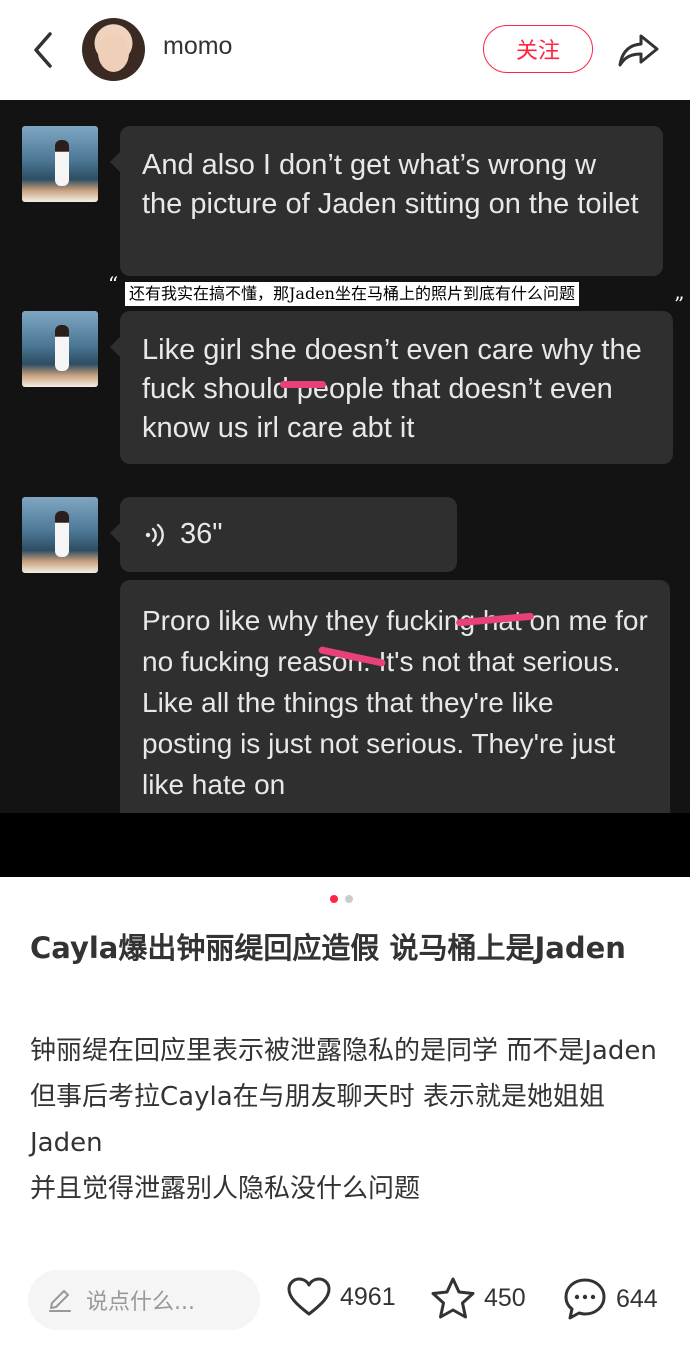  Describe the element at coordinates (352, 294) in the screenshot. I see `translation-caption: 还有我实在搞不懂，那Jaden坐在马桶上的照片到底有什么问题` at that location.